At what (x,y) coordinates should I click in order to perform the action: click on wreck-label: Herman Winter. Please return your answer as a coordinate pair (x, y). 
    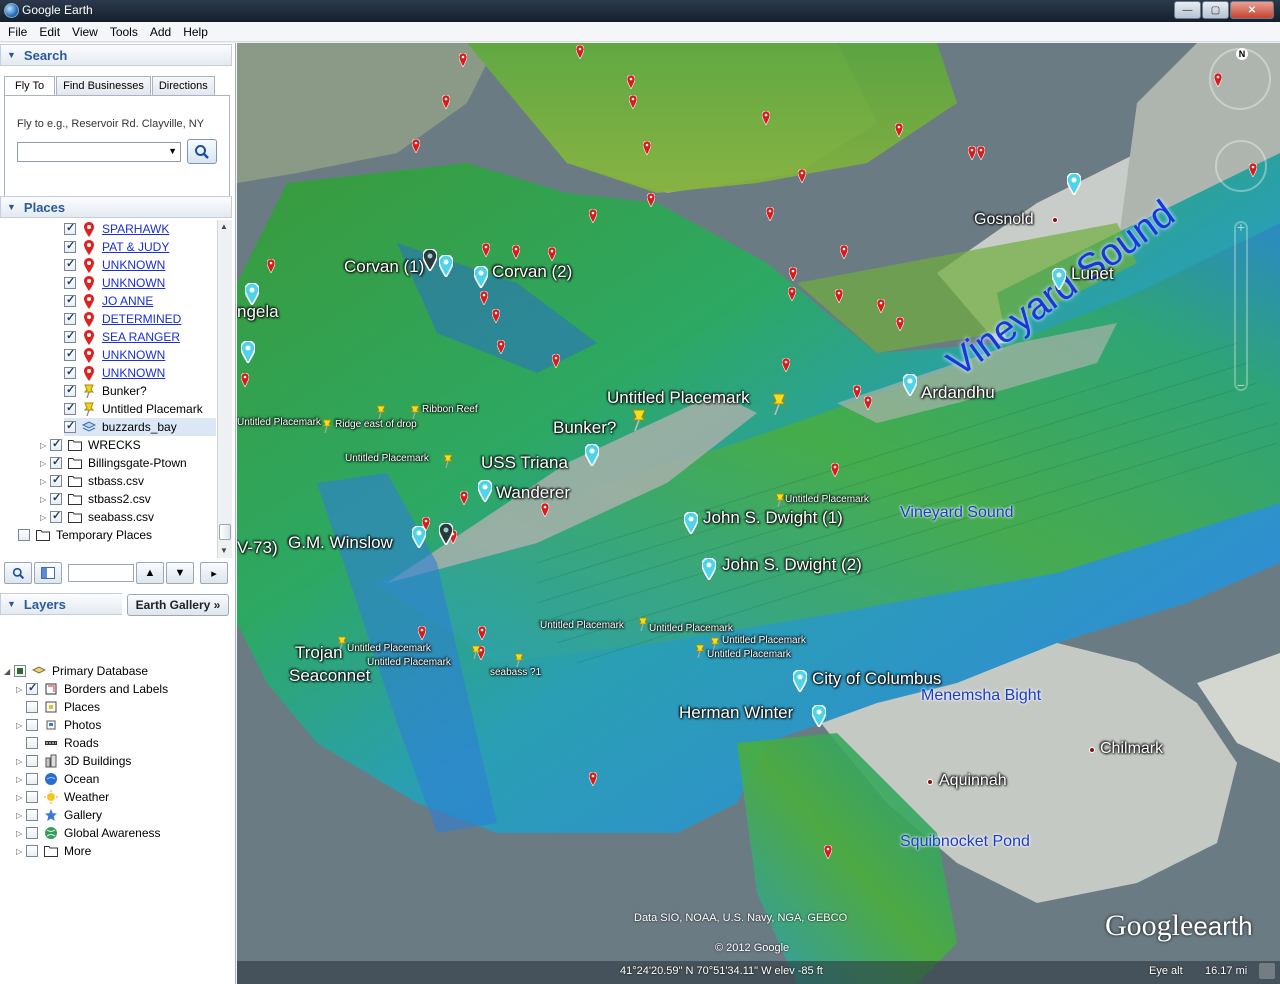
    Looking at the image, I should click on (736, 713).